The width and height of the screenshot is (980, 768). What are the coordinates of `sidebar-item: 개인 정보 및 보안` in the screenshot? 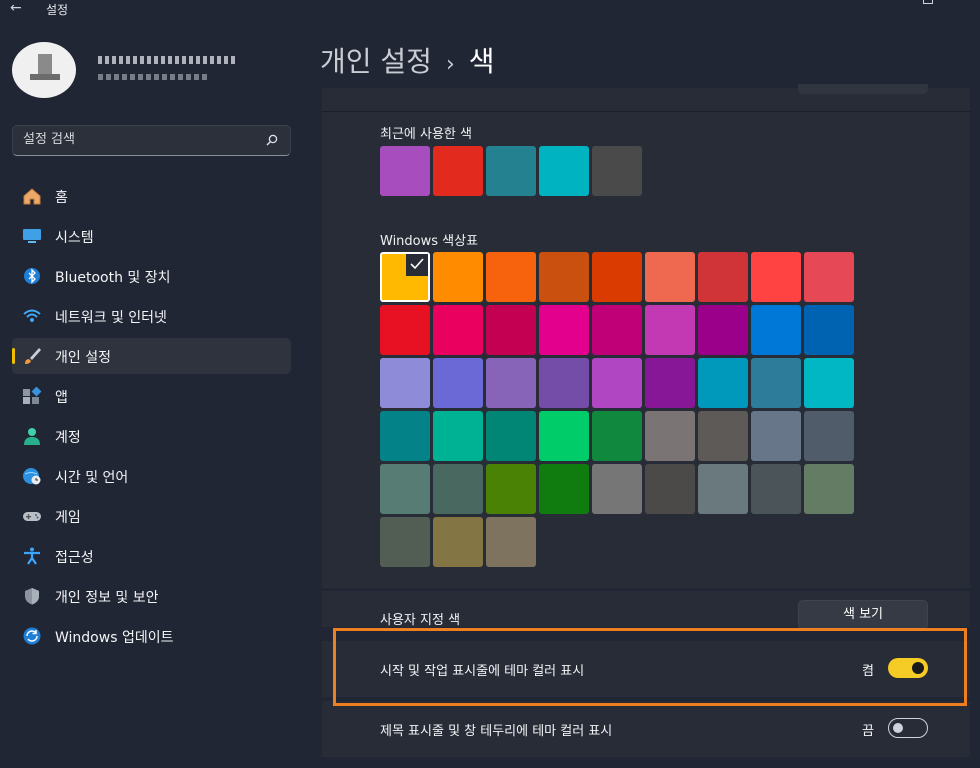 It's located at (151, 596).